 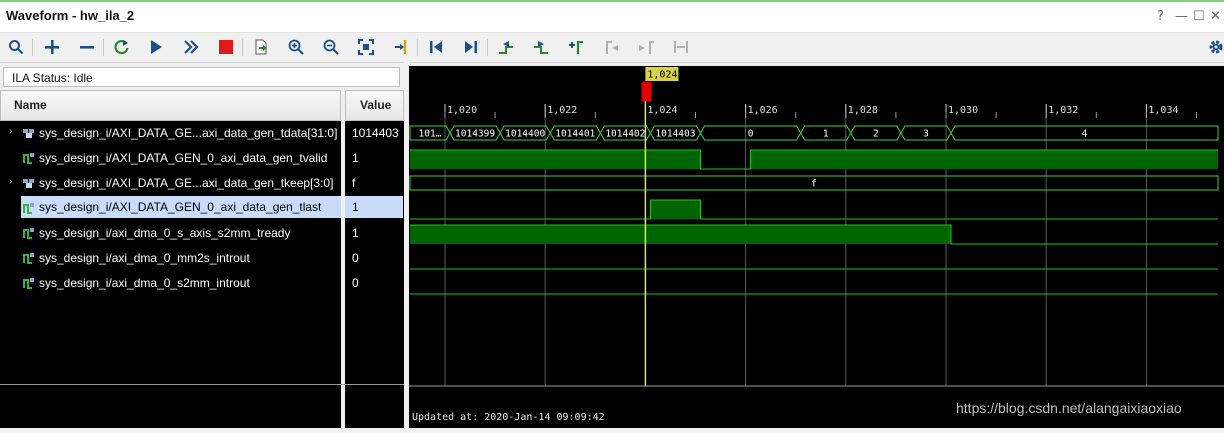 What do you see at coordinates (575, 134) in the screenshot?
I see `tdata-value-label: 1014401` at bounding box center [575, 134].